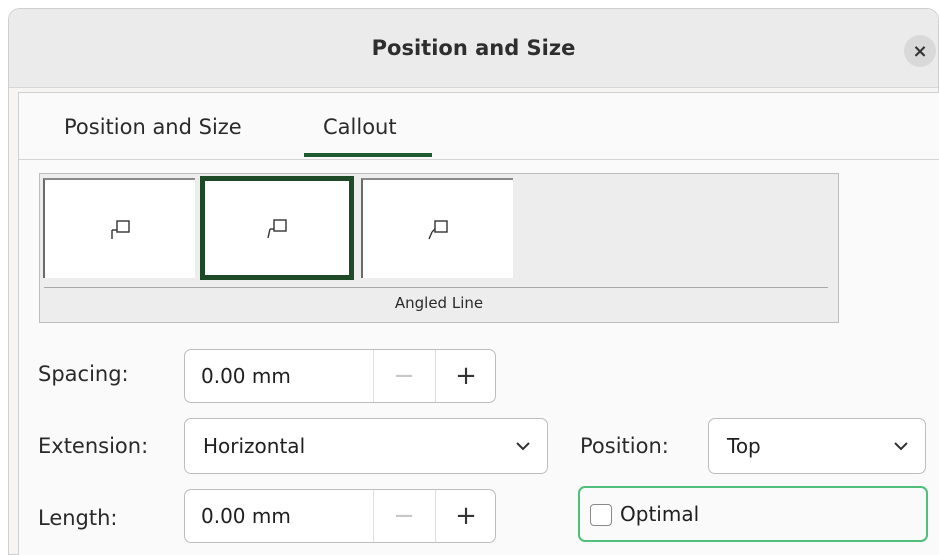 The width and height of the screenshot is (939, 555). I want to click on close-button: ×, so click(920, 51).